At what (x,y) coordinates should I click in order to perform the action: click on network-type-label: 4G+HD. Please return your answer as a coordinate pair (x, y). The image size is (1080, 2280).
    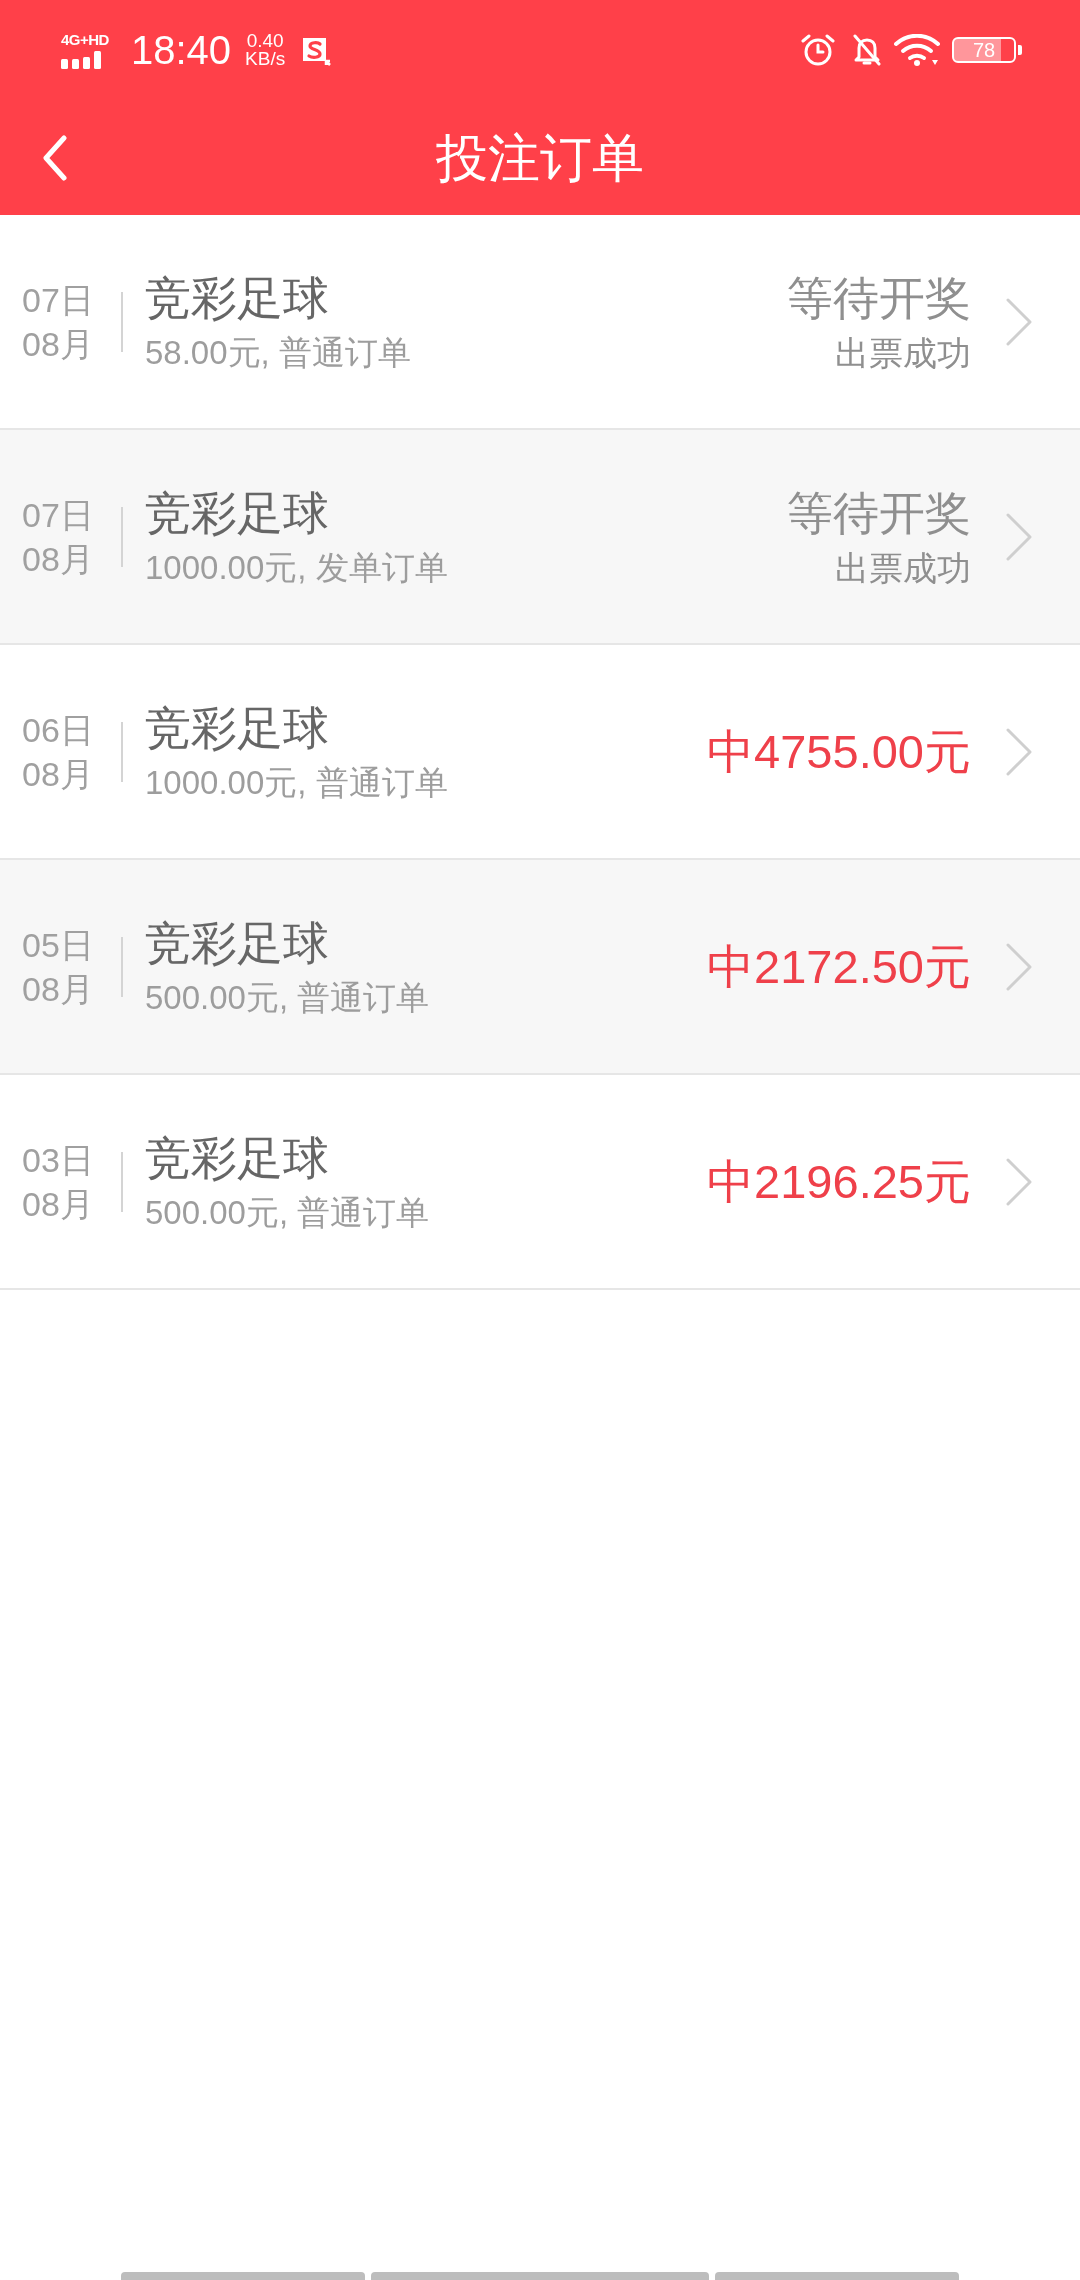
    Looking at the image, I should click on (85, 39).